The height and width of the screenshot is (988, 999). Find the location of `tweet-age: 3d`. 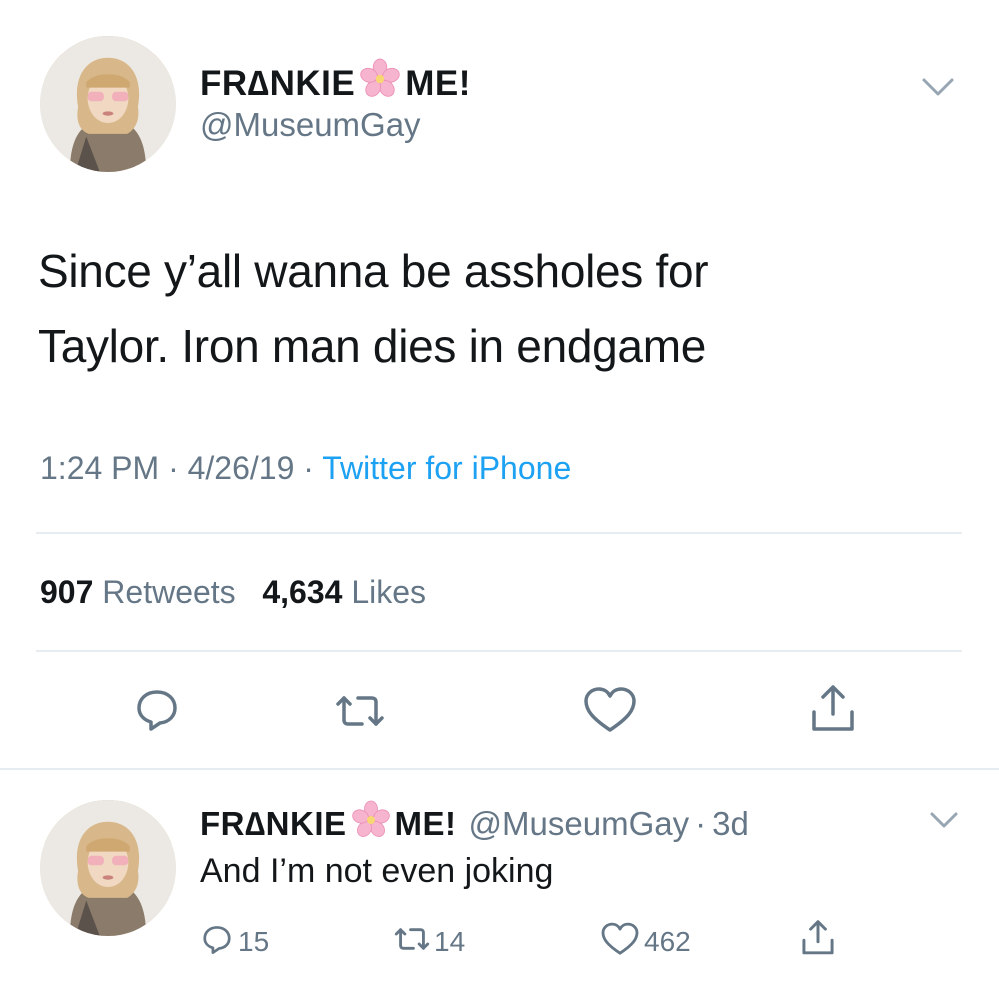

tweet-age: 3d is located at coordinates (730, 824).